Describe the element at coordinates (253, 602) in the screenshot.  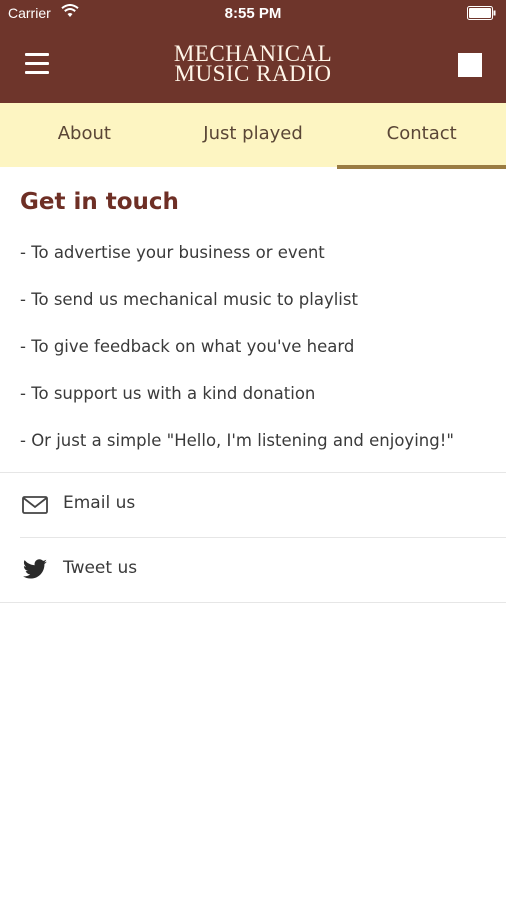
I see `divider` at that location.